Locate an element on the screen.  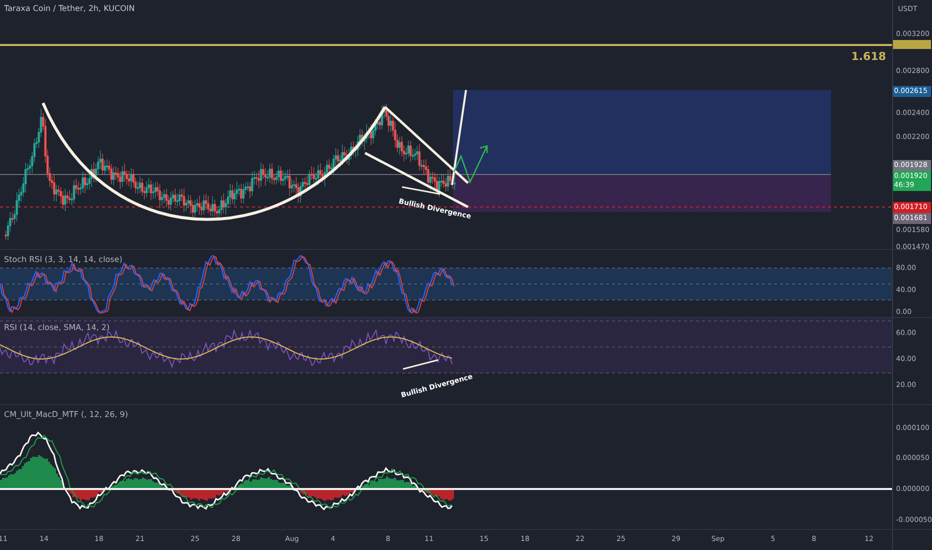
indicator-title: RSI (14, close, SMA, 14, 2) is located at coordinates (57, 327).